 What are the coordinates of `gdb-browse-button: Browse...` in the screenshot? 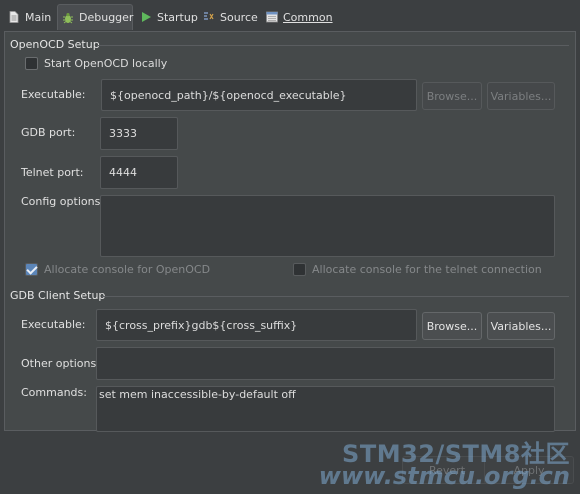 It's located at (452, 326).